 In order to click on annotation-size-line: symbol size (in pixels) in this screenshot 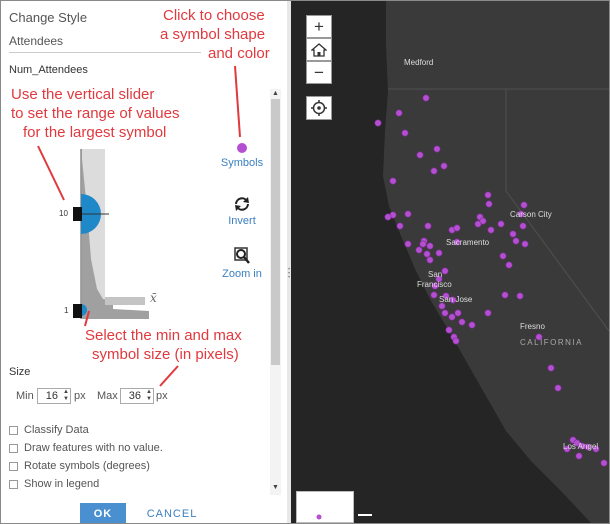, I will do `click(165, 354)`.